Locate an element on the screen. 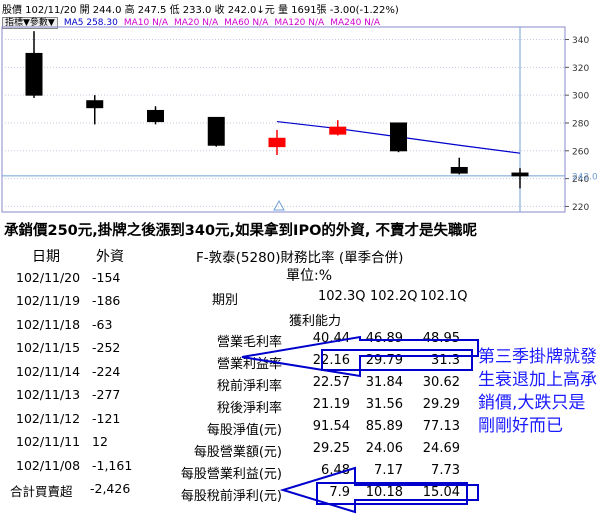 This screenshot has width=600, height=524. flow-total-label: 合計買賣超 is located at coordinates (41, 491).